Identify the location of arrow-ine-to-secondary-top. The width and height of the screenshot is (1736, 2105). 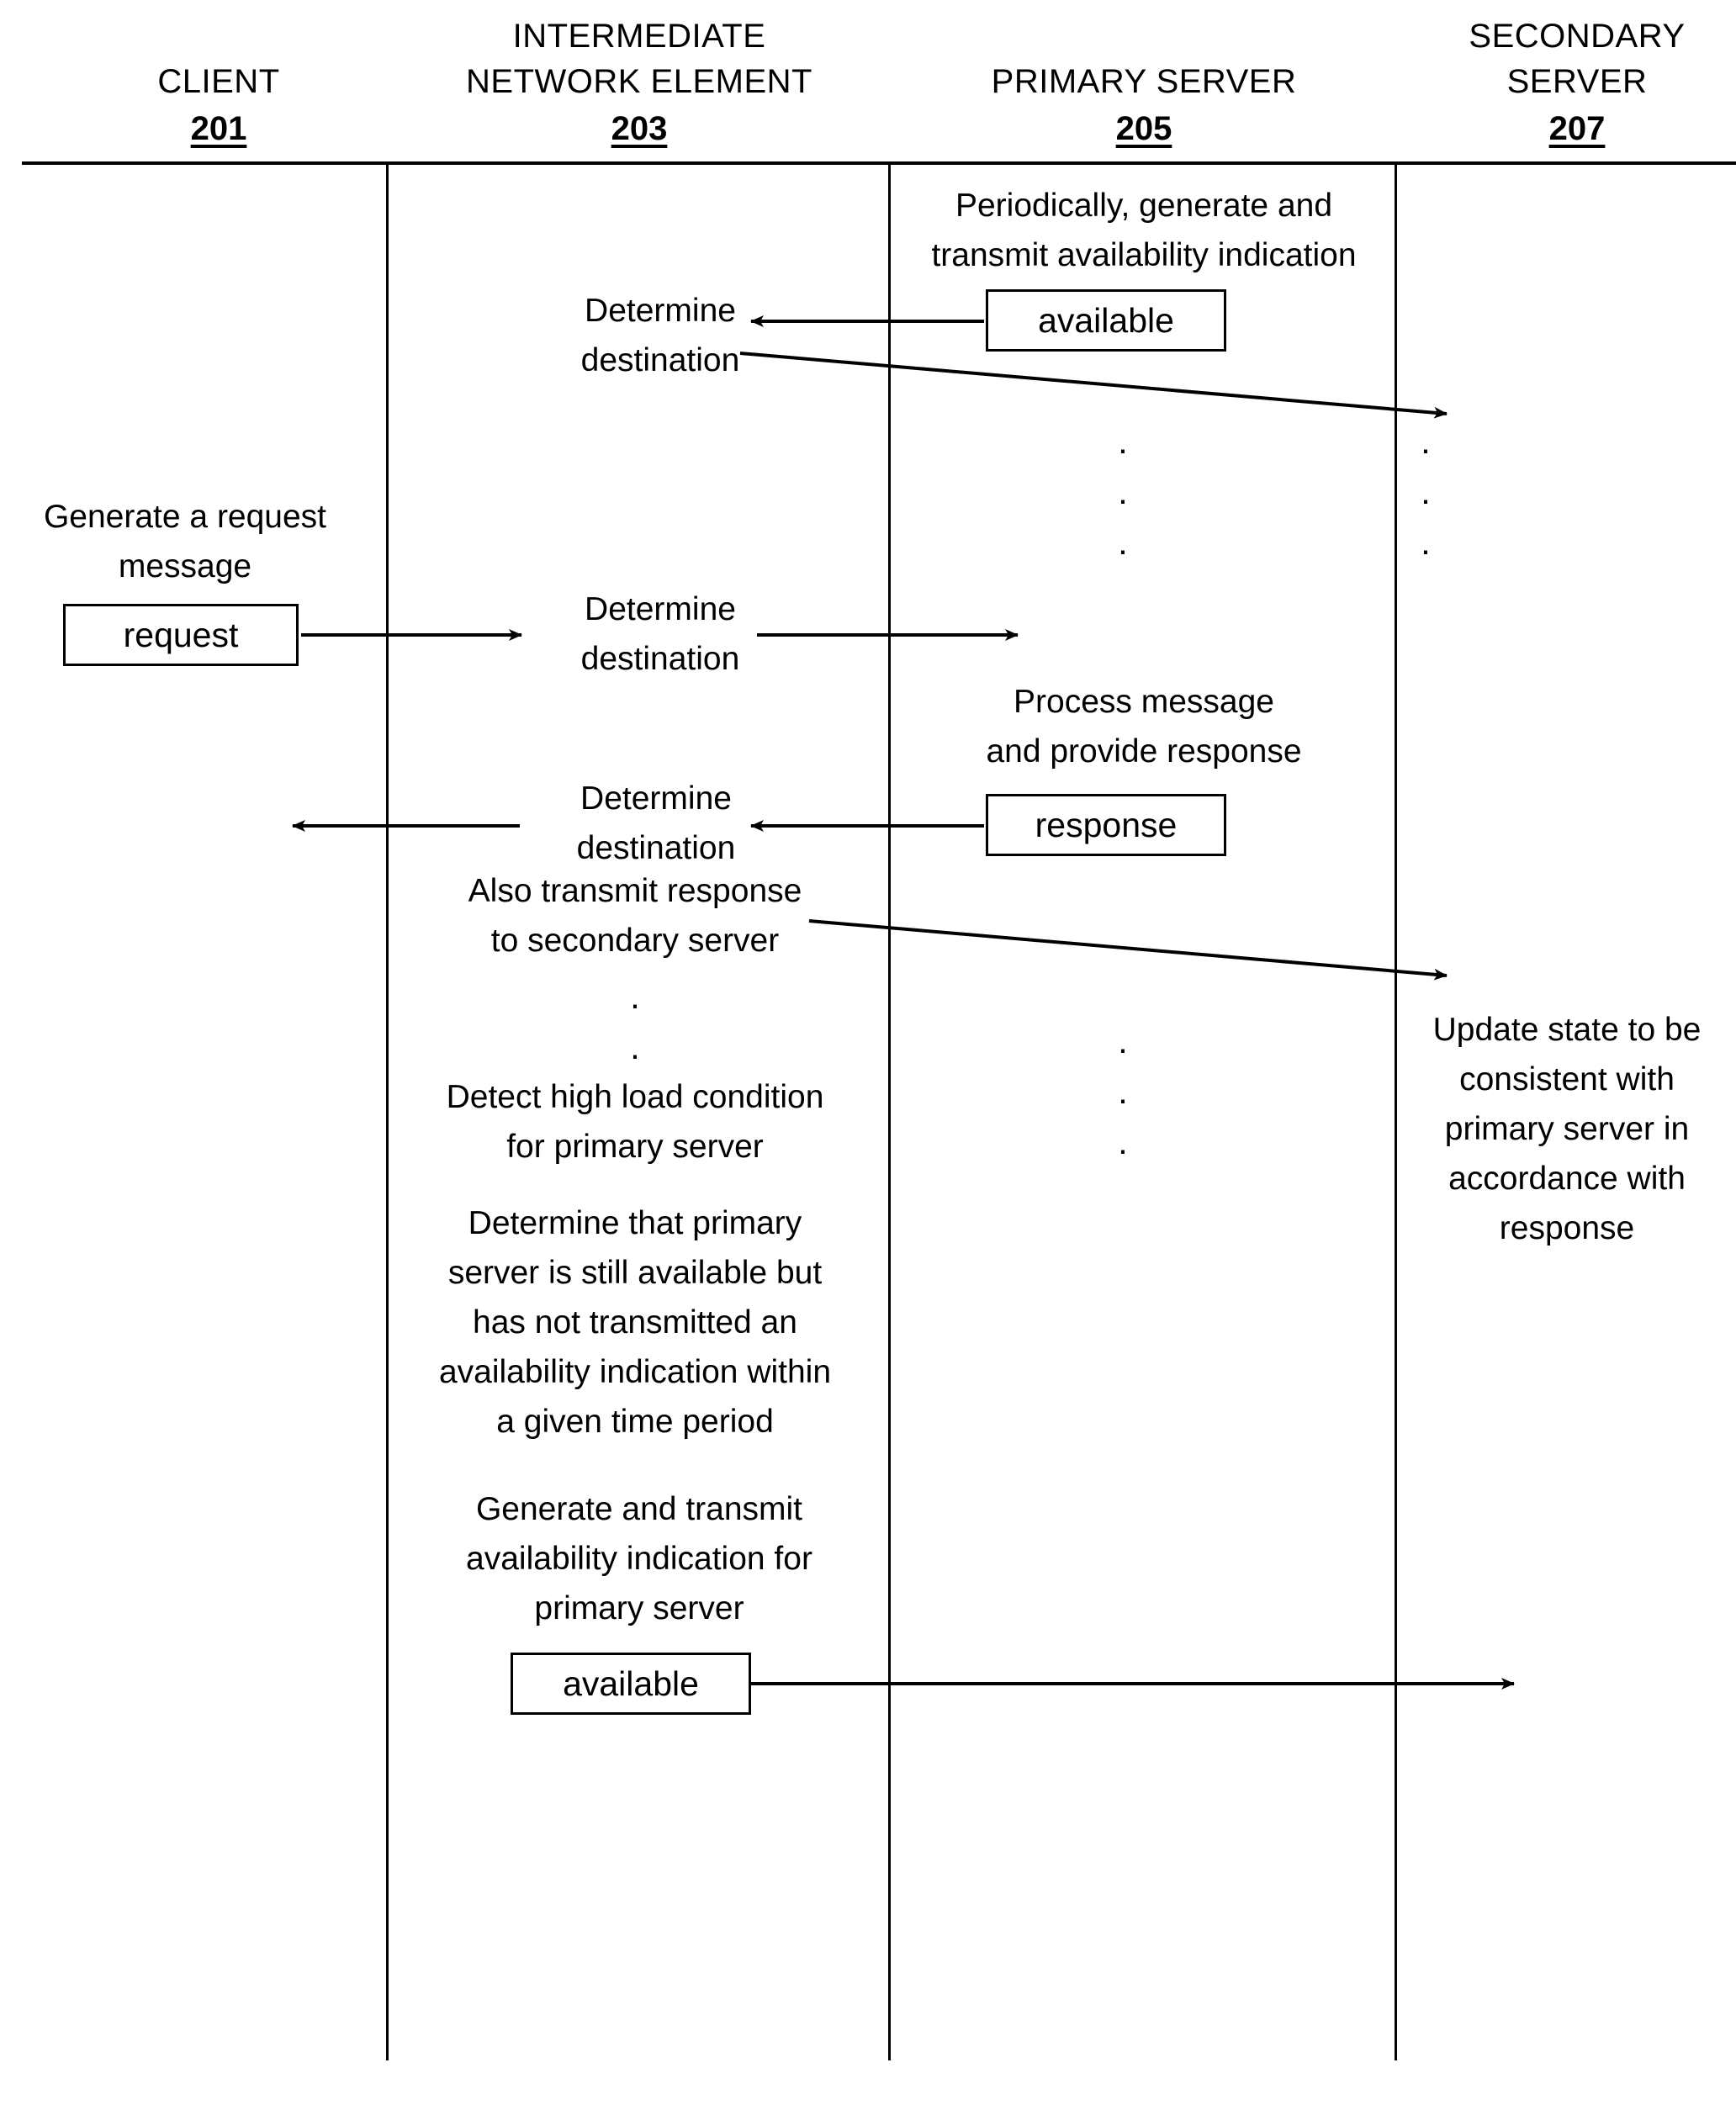
(1093, 385).